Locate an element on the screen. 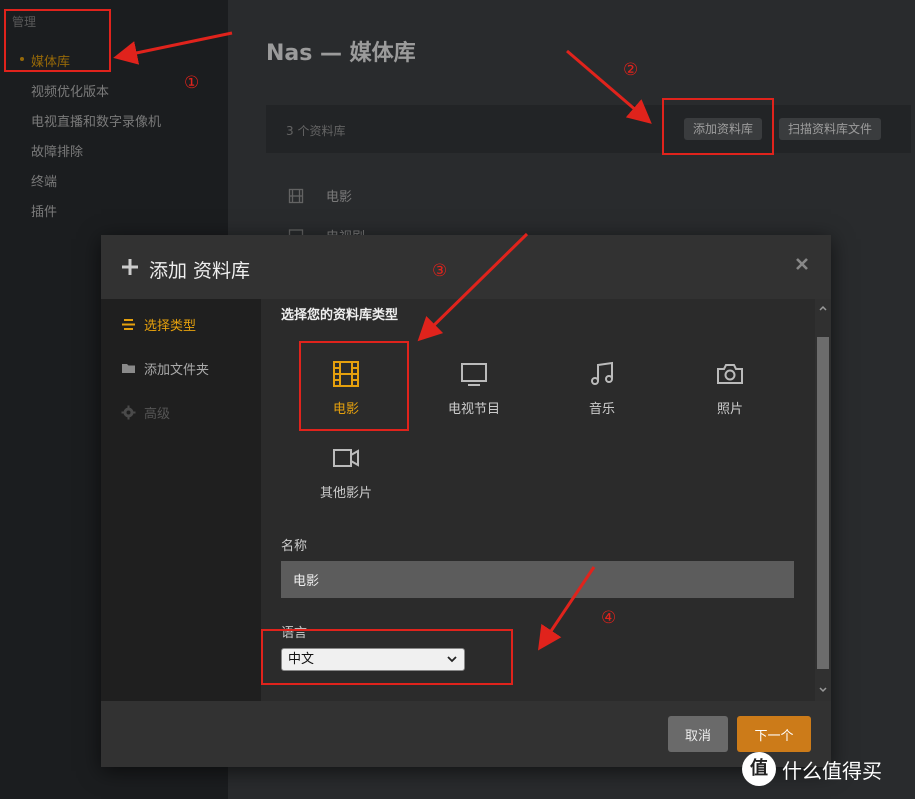  type-label: 照片 is located at coordinates (729, 409).